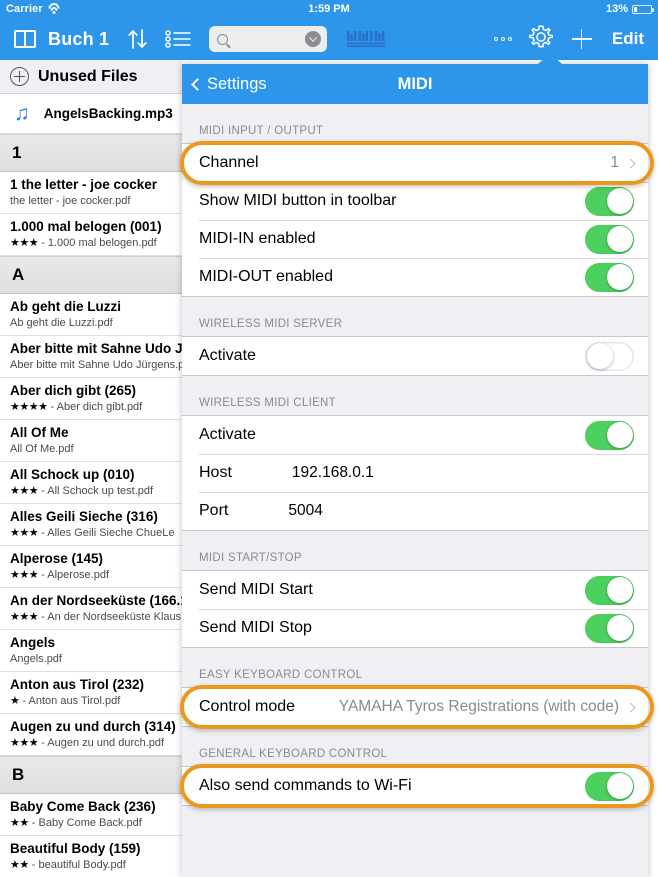 Image resolution: width=658 pixels, height=877 pixels. Describe the element at coordinates (281, 675) in the screenshot. I see `group-header: EASY KEYBOARD CONTROL` at that location.